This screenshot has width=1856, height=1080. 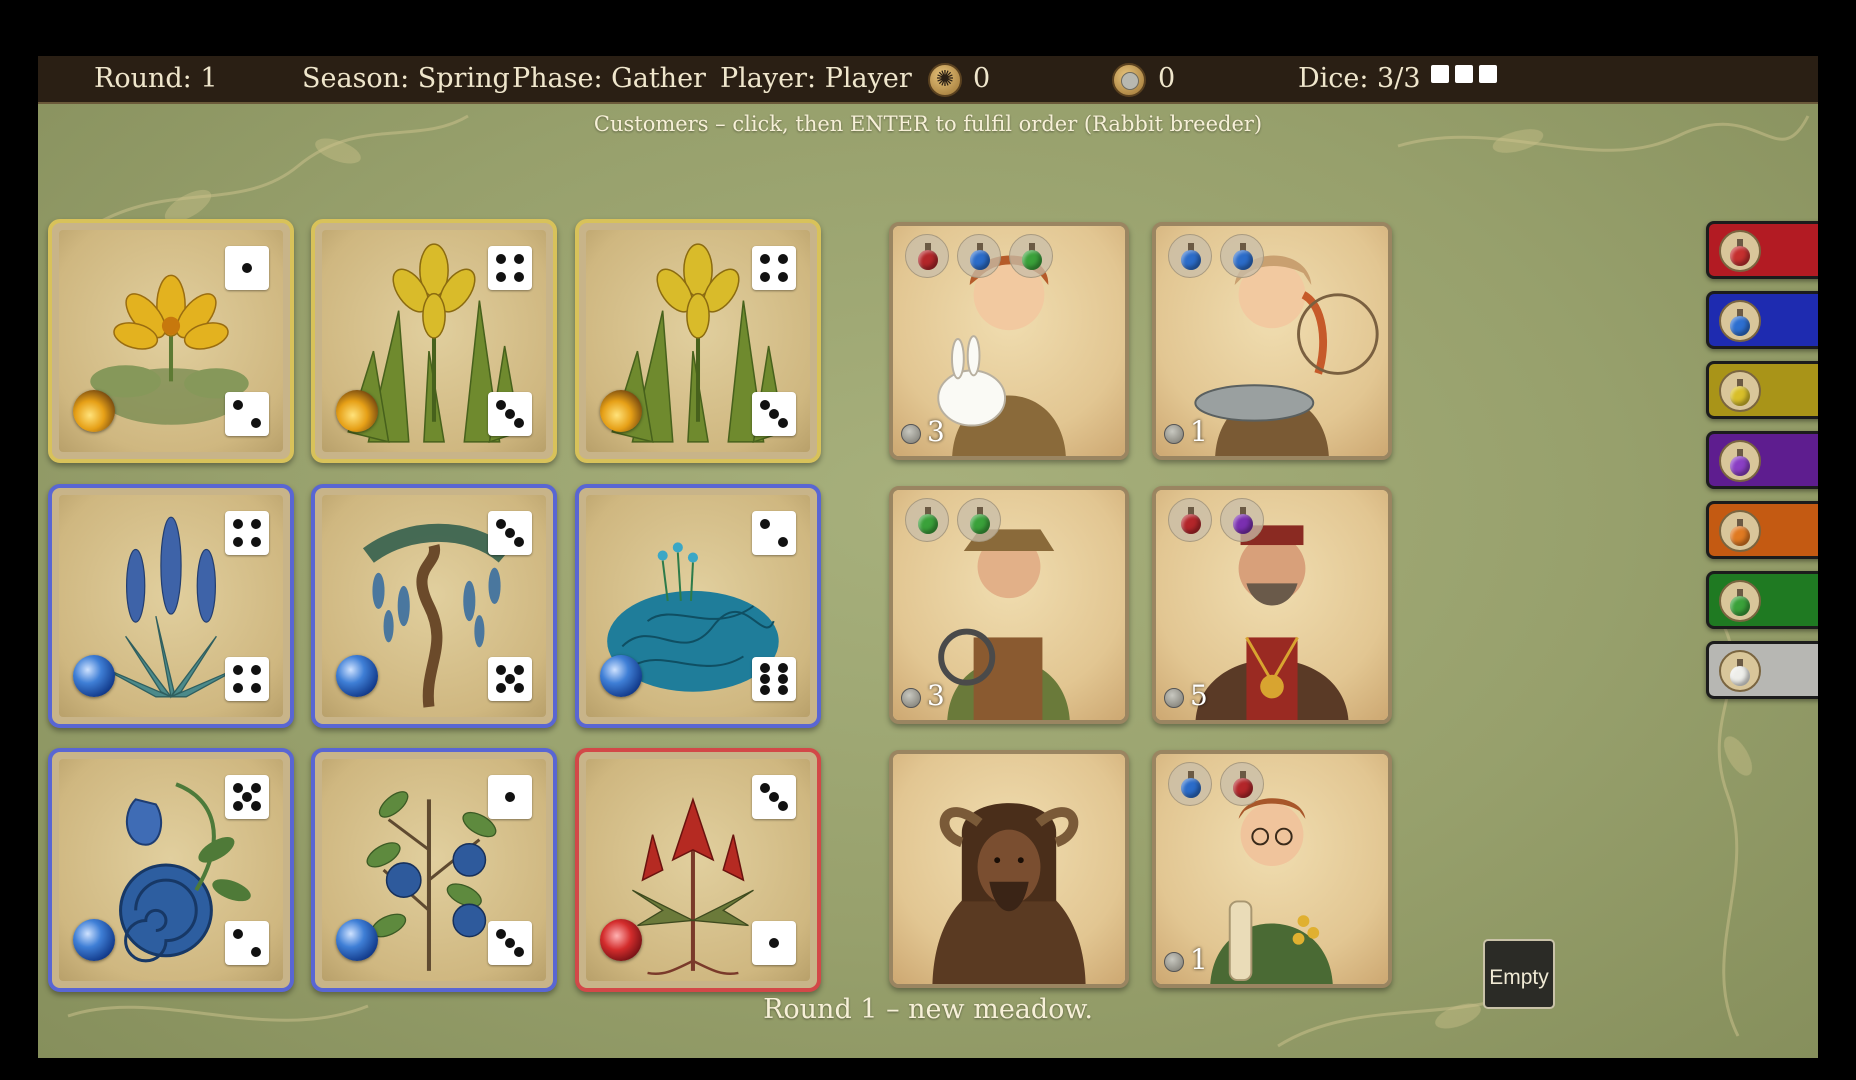 I want to click on reward-value: 1, so click(x=1186, y=432).